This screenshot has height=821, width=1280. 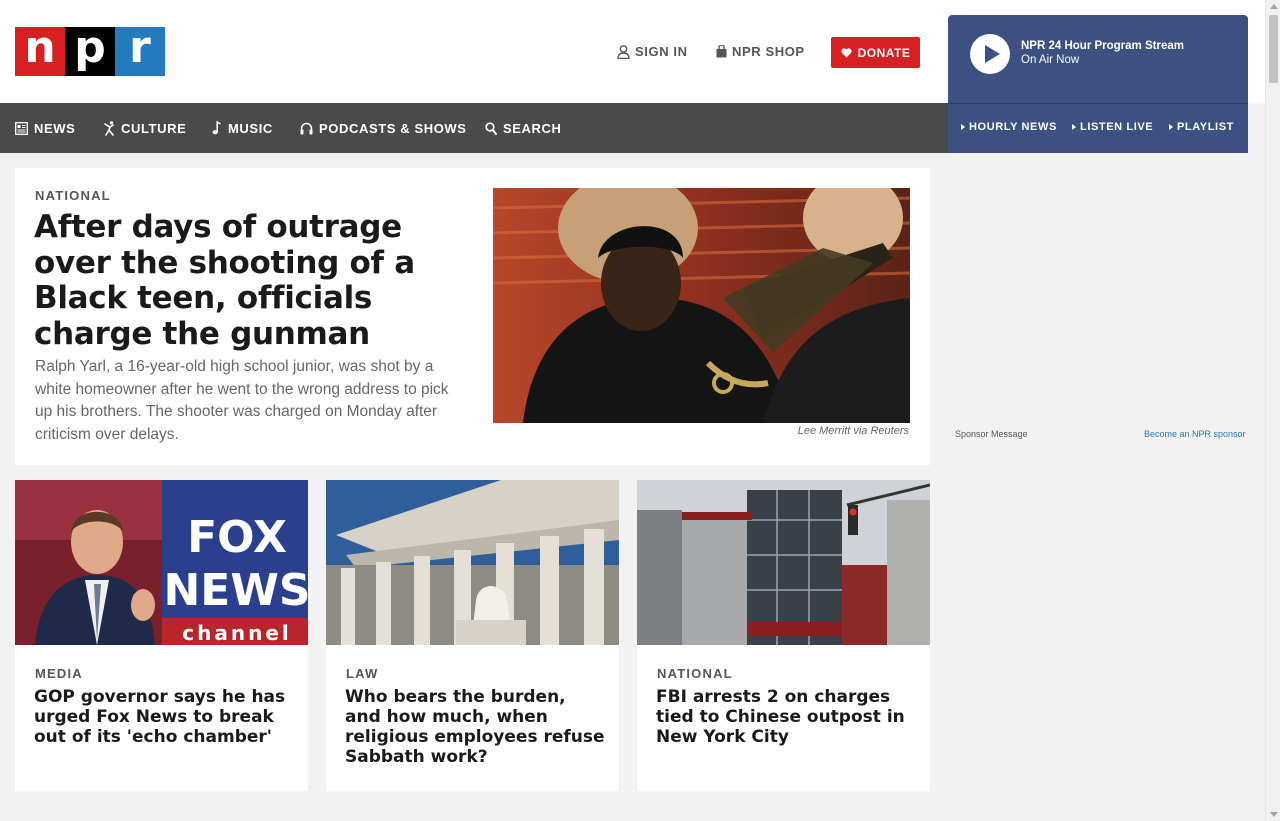 I want to click on nav-label-podcasts: PODCASTS & SHOWS, so click(x=393, y=128).